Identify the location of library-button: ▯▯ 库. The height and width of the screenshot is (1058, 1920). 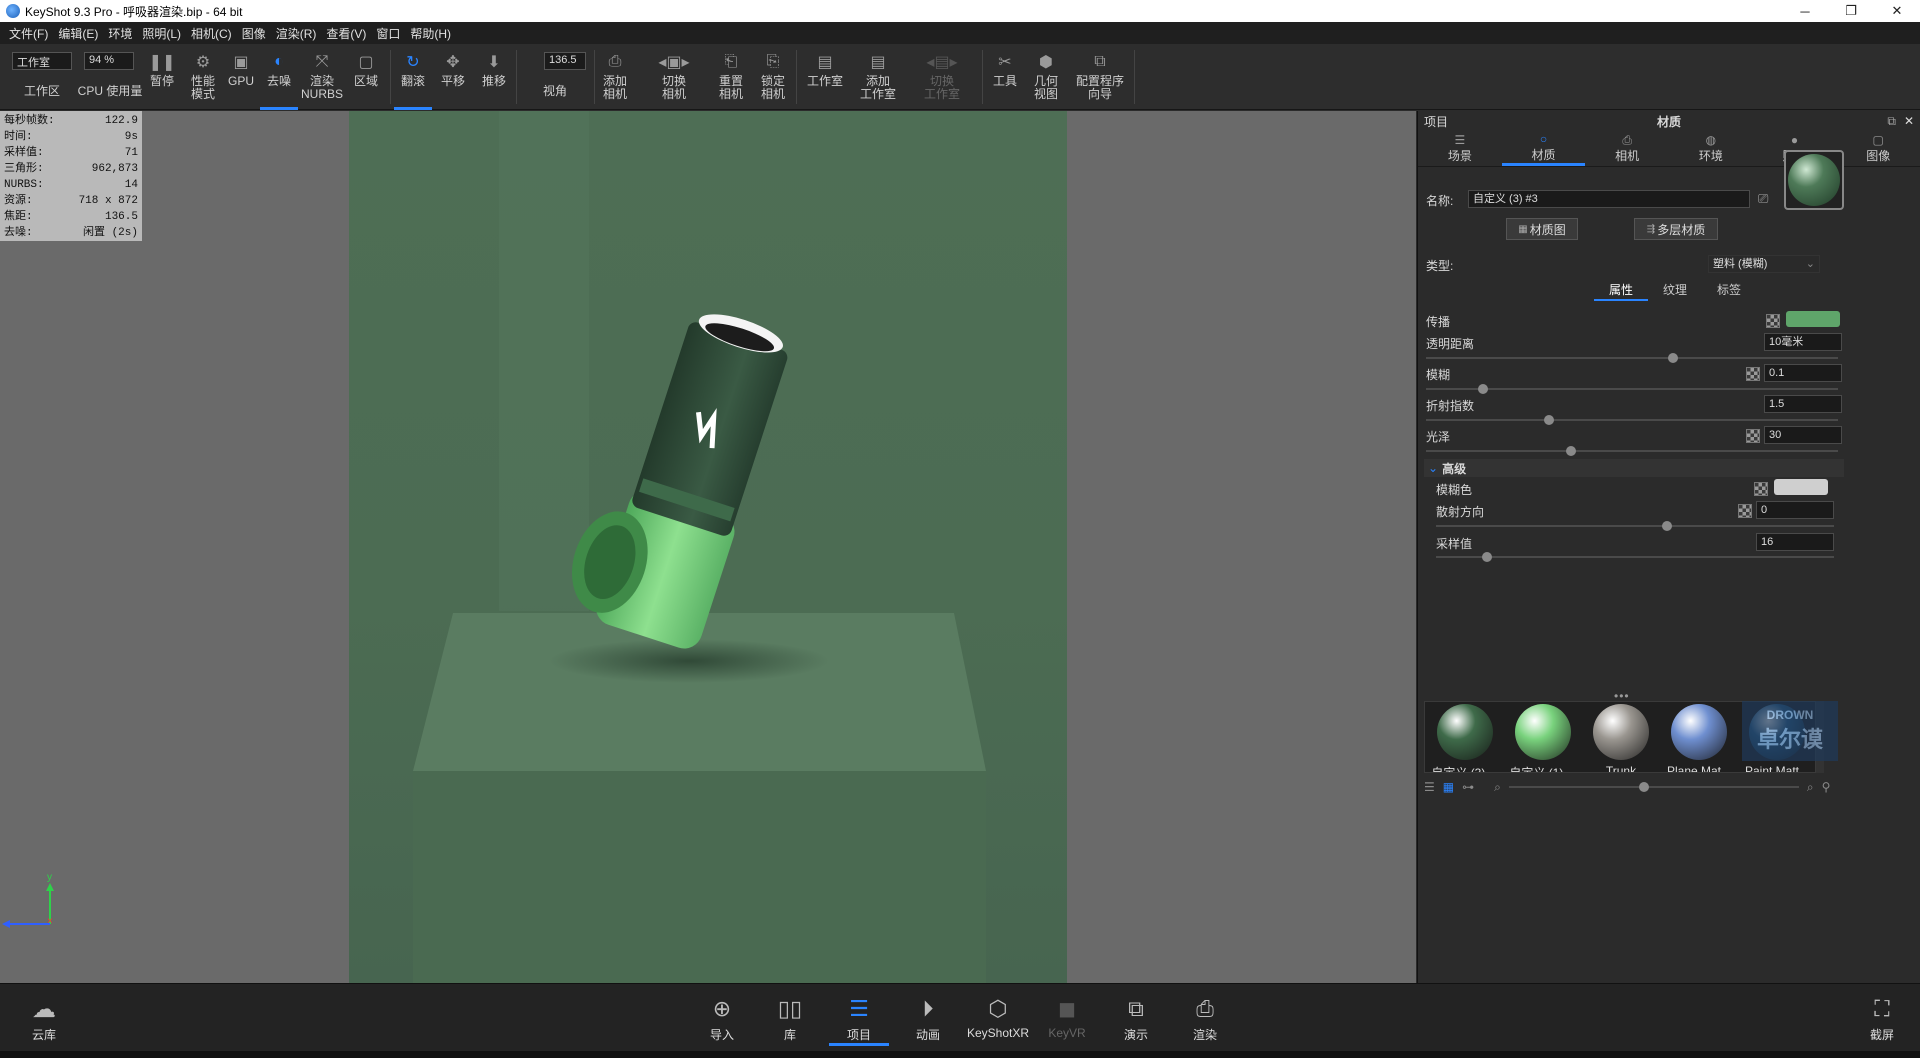
(790, 1017).